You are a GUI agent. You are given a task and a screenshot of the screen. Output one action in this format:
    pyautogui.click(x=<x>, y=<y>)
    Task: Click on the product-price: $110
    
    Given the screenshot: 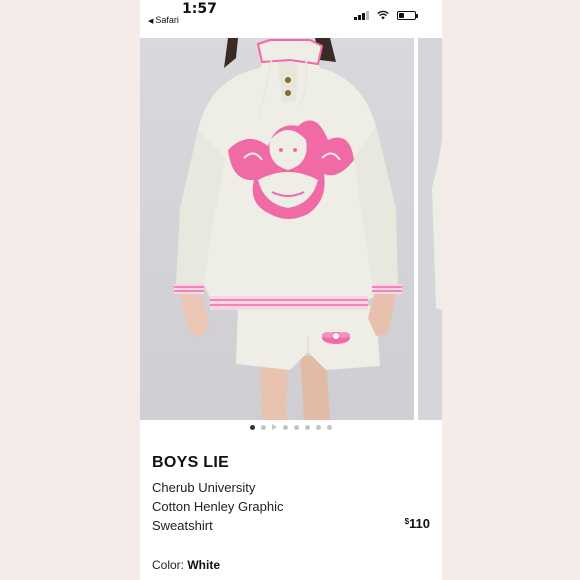 What is the action you would take?
    pyautogui.click(x=417, y=523)
    